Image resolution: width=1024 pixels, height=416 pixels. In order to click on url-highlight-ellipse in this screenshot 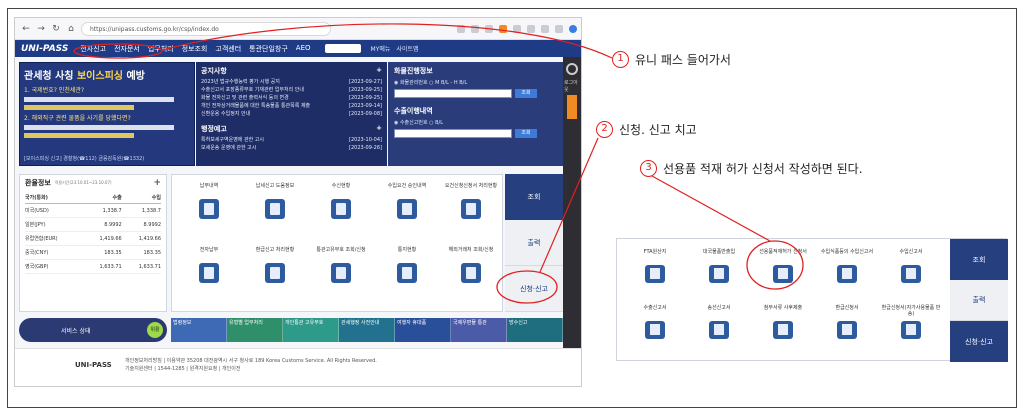, I will do `click(118, 51)`.